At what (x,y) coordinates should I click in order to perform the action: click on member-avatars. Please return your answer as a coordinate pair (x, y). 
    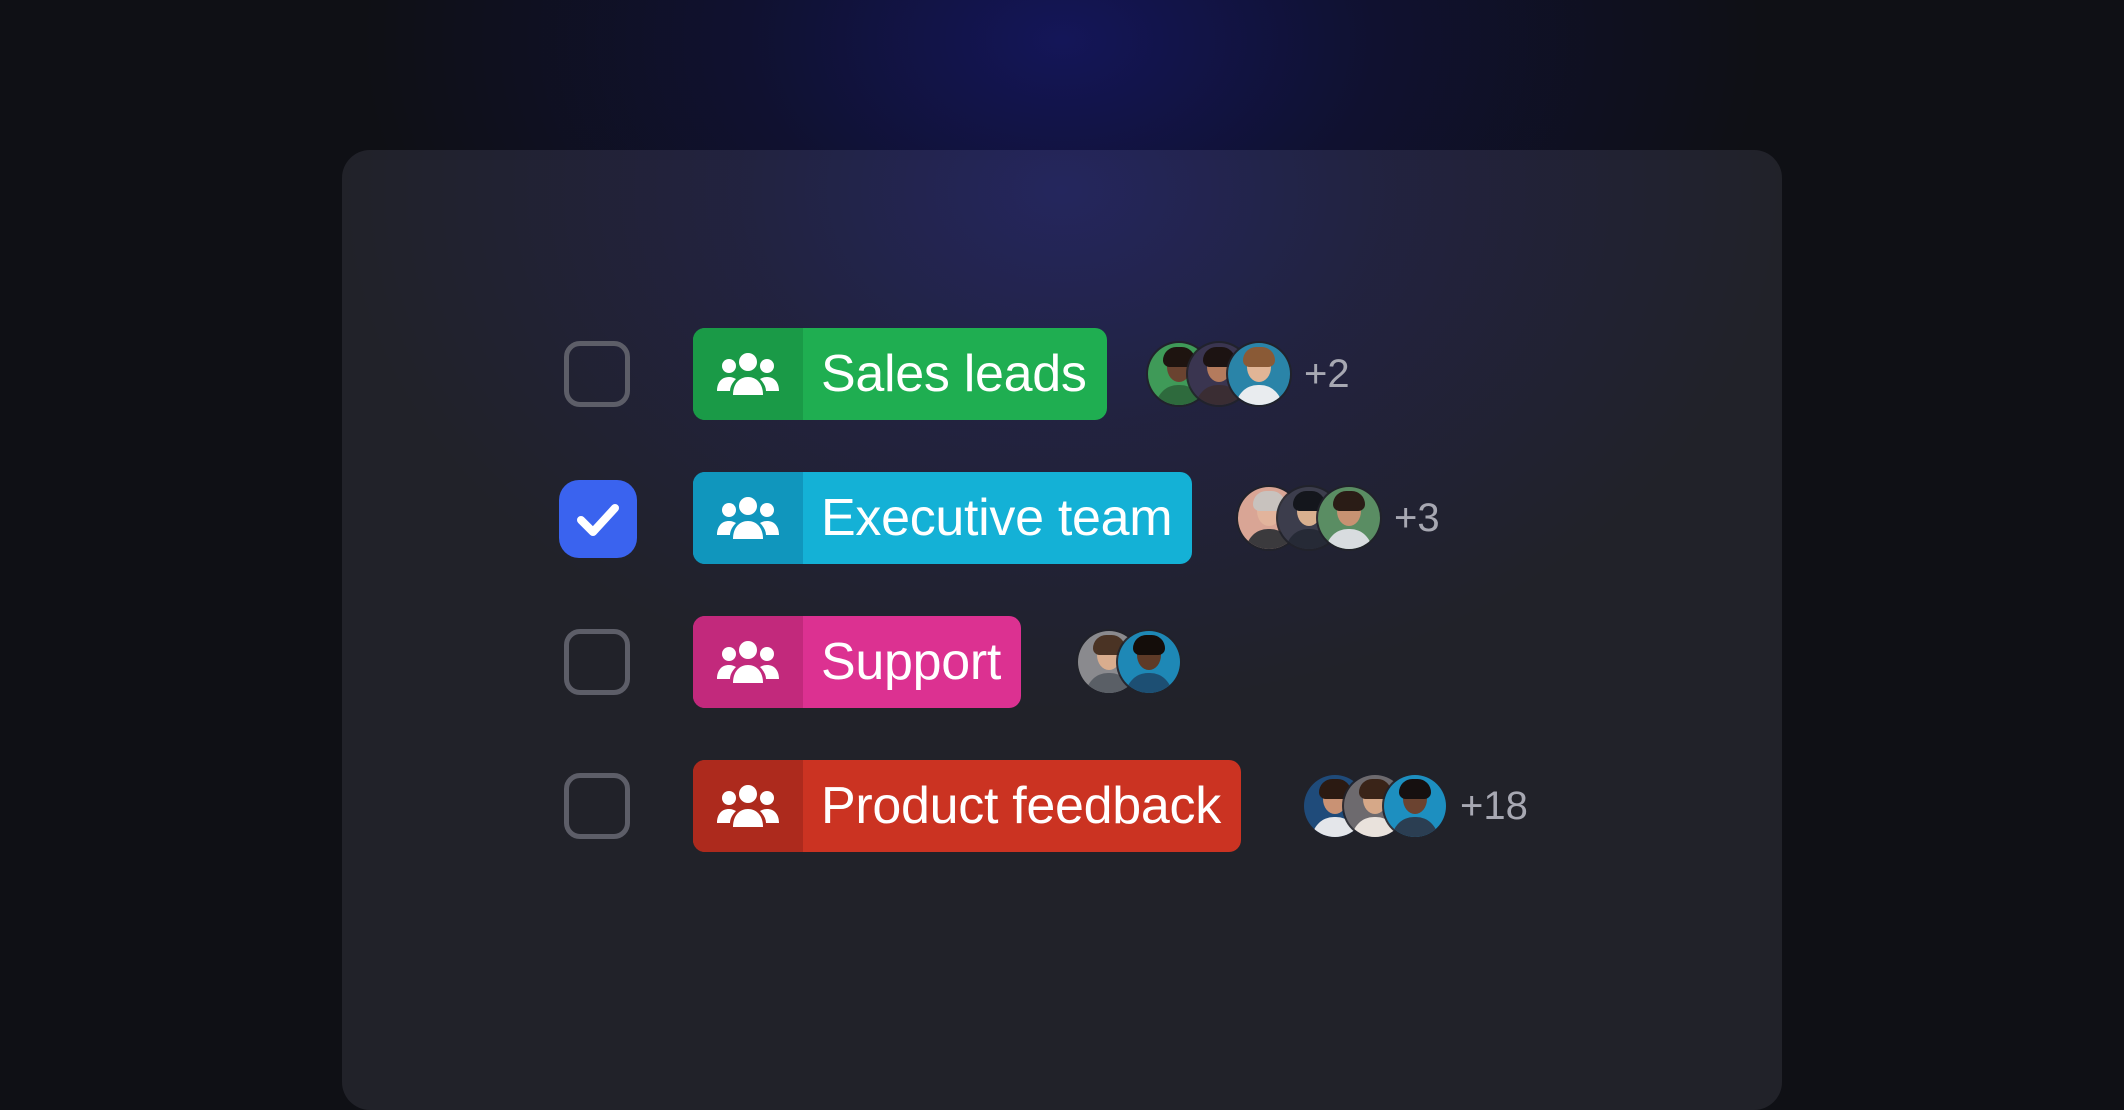
    Looking at the image, I should click on (1129, 662).